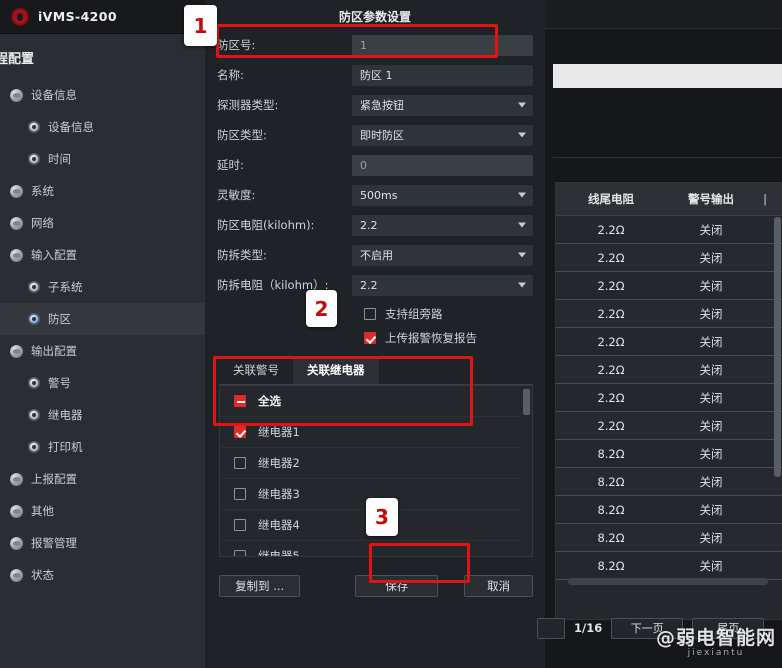 This screenshot has height=668, width=782. What do you see at coordinates (382, 517) in the screenshot?
I see `annotation-badge-3: 3` at bounding box center [382, 517].